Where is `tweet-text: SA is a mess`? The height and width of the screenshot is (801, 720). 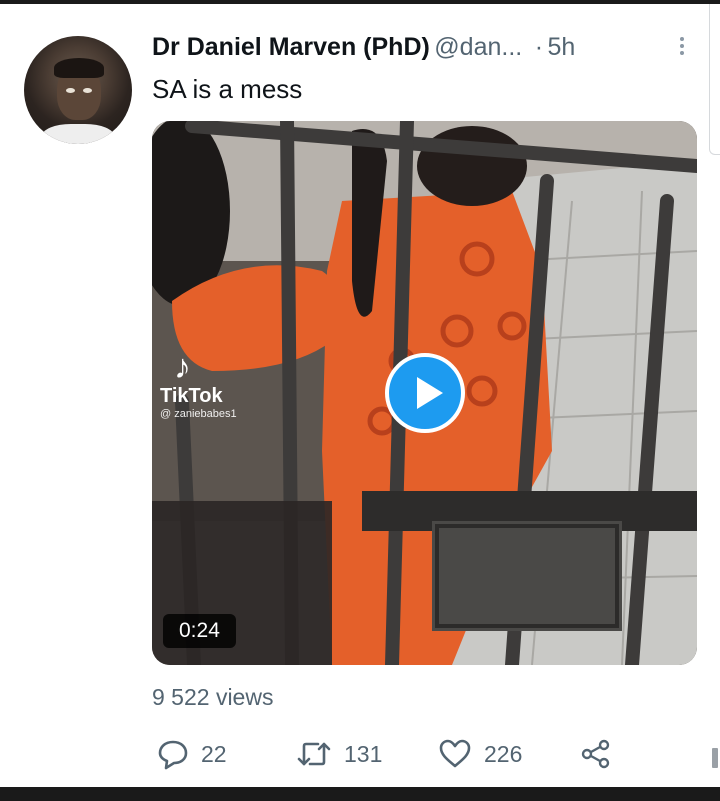 tweet-text: SA is a mess is located at coordinates (227, 89).